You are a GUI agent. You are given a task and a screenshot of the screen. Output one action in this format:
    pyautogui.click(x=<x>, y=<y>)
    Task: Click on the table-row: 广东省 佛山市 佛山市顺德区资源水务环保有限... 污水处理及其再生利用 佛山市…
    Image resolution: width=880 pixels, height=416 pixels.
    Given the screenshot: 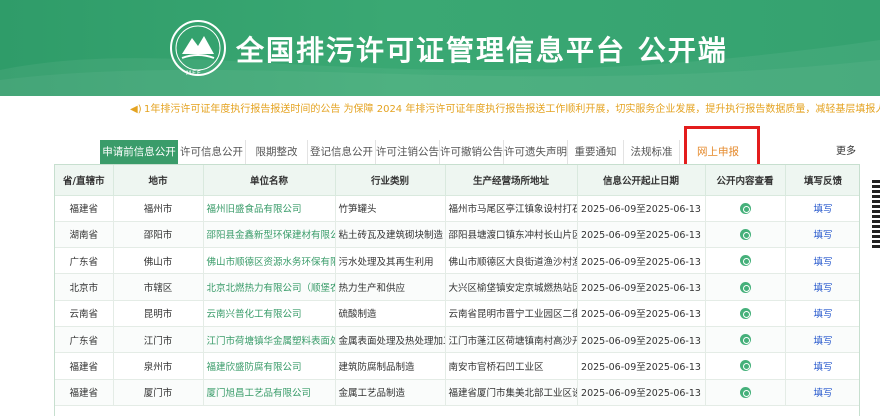 What is the action you would take?
    pyautogui.click(x=457, y=261)
    